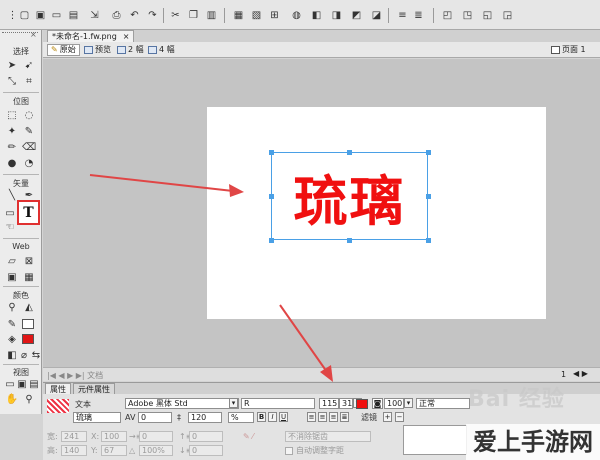 Image resolution: width=600 pixels, height=460 pixels. Describe the element at coordinates (114, 436) in the screenshot. I see `x-field: 100` at that location.